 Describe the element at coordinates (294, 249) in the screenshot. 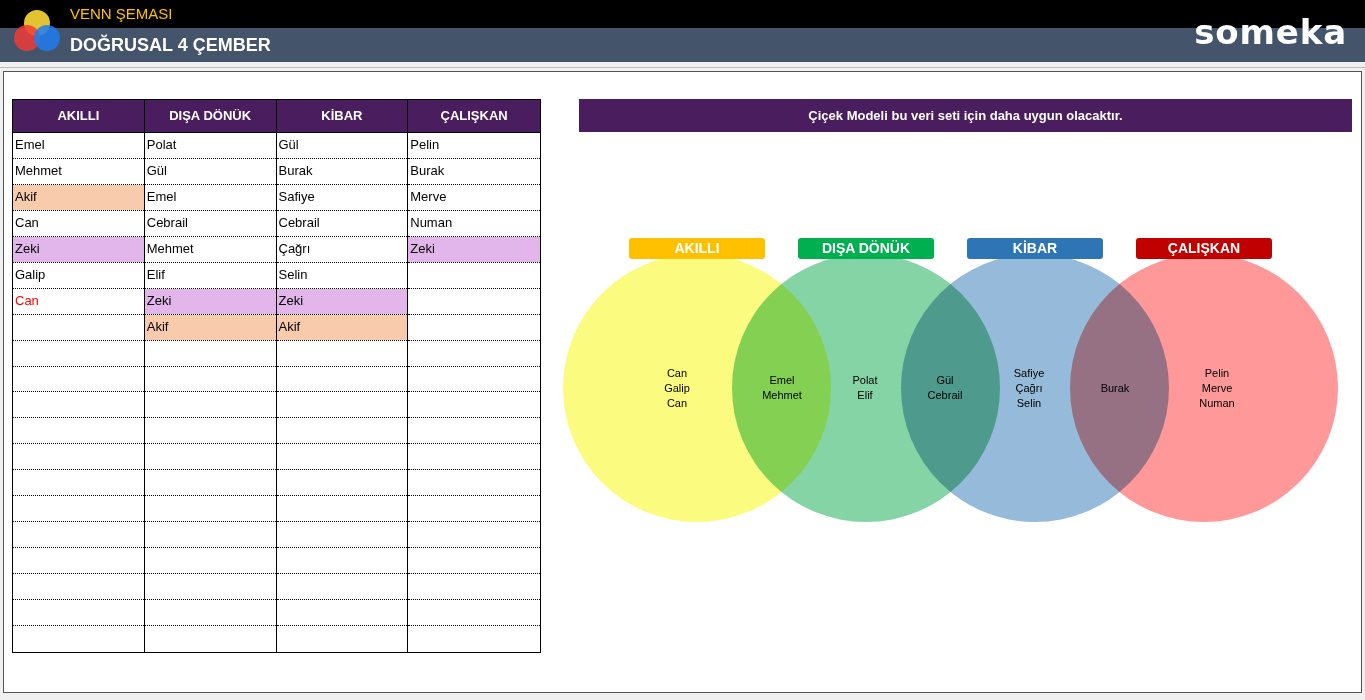

I see `table-cell-text: Çağrı` at that location.